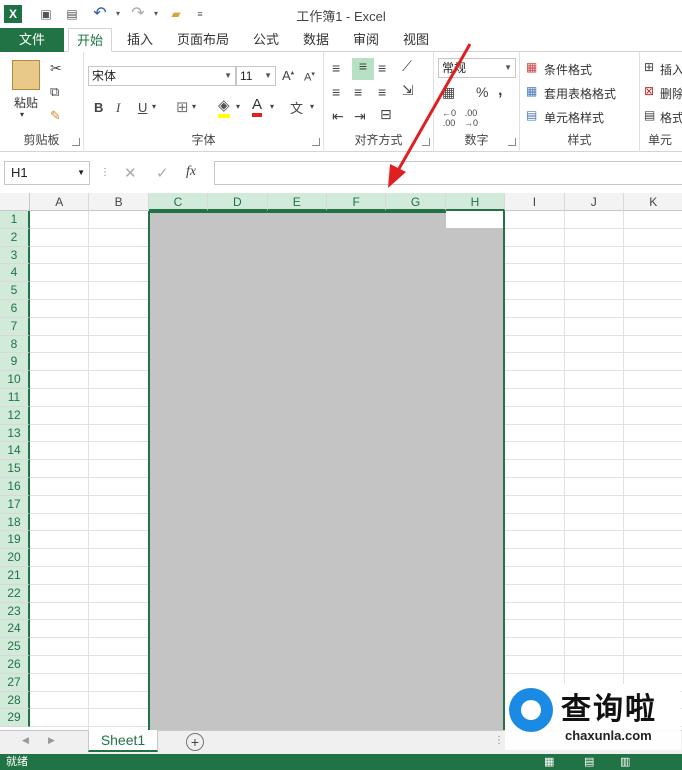 The image size is (682, 770). What do you see at coordinates (649, 91) in the screenshot?
I see `delete-cells-icon: ⊠` at bounding box center [649, 91].